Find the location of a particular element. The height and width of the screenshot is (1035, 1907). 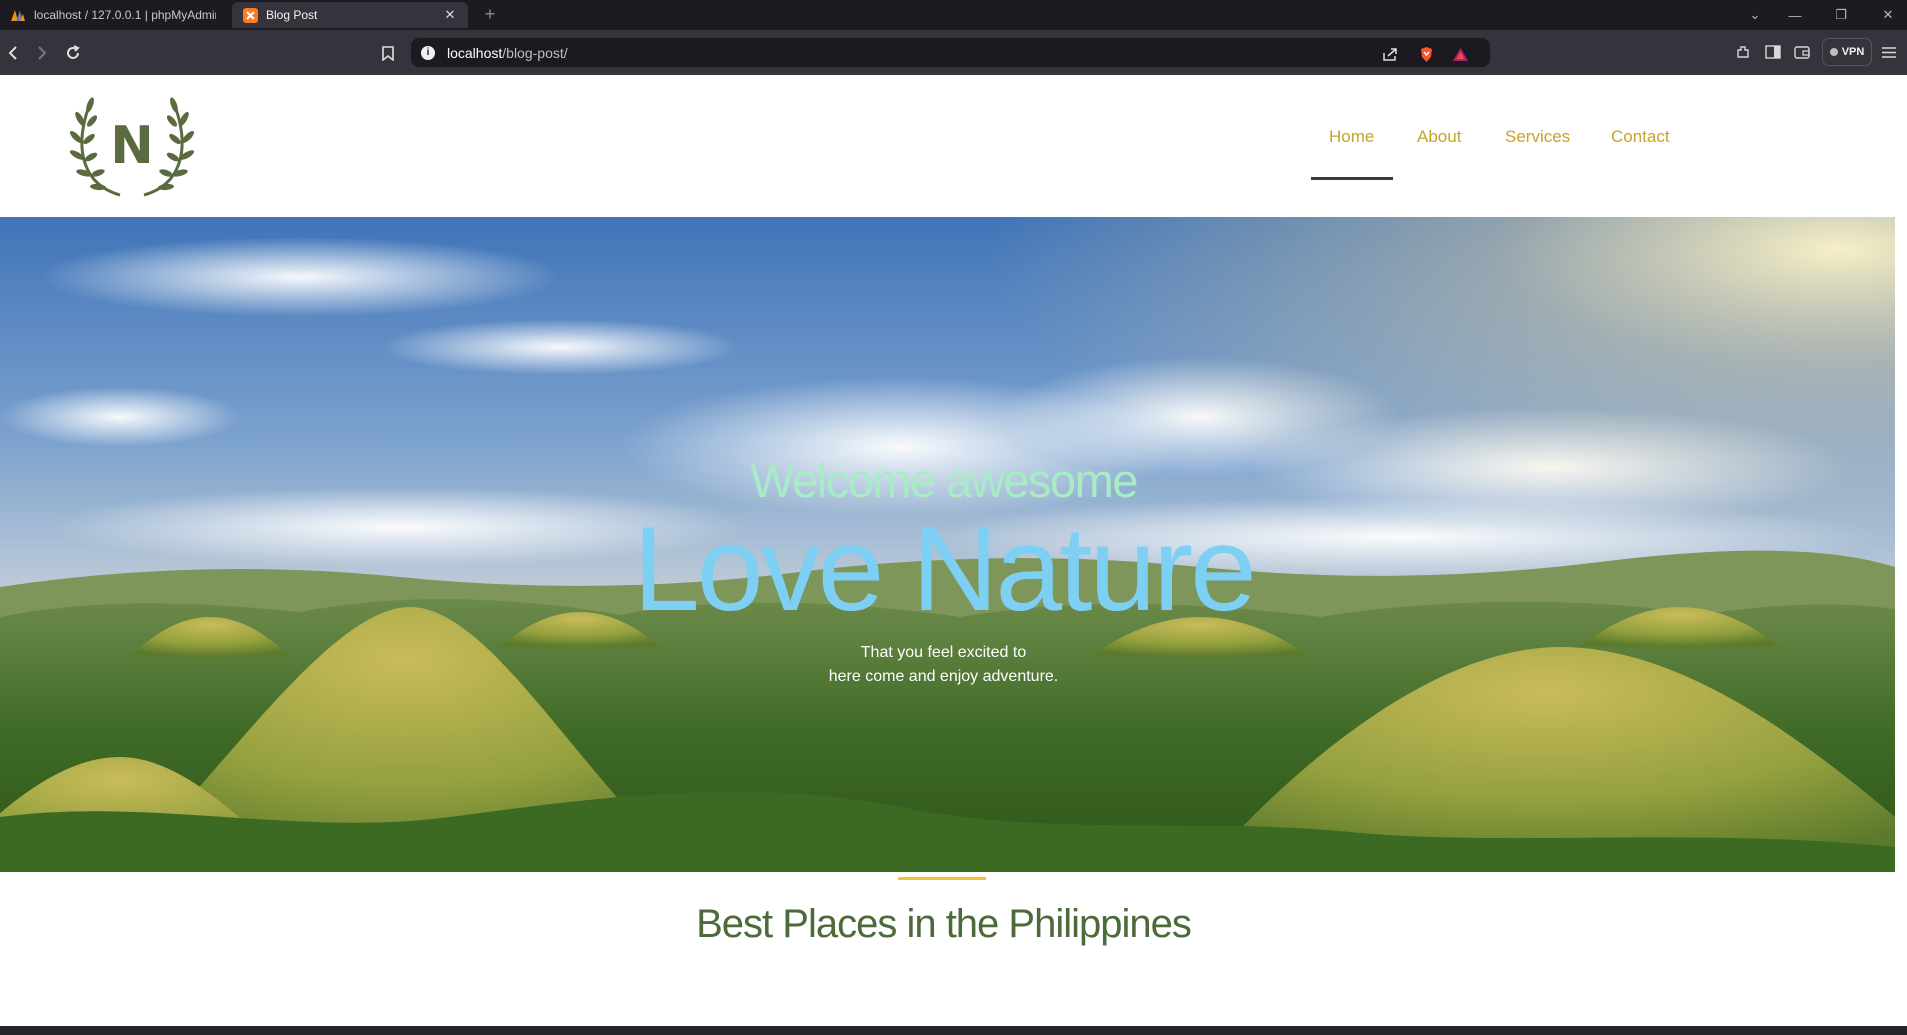

hero-description-line-2: here come and enjoy adventure. is located at coordinates (943, 676).